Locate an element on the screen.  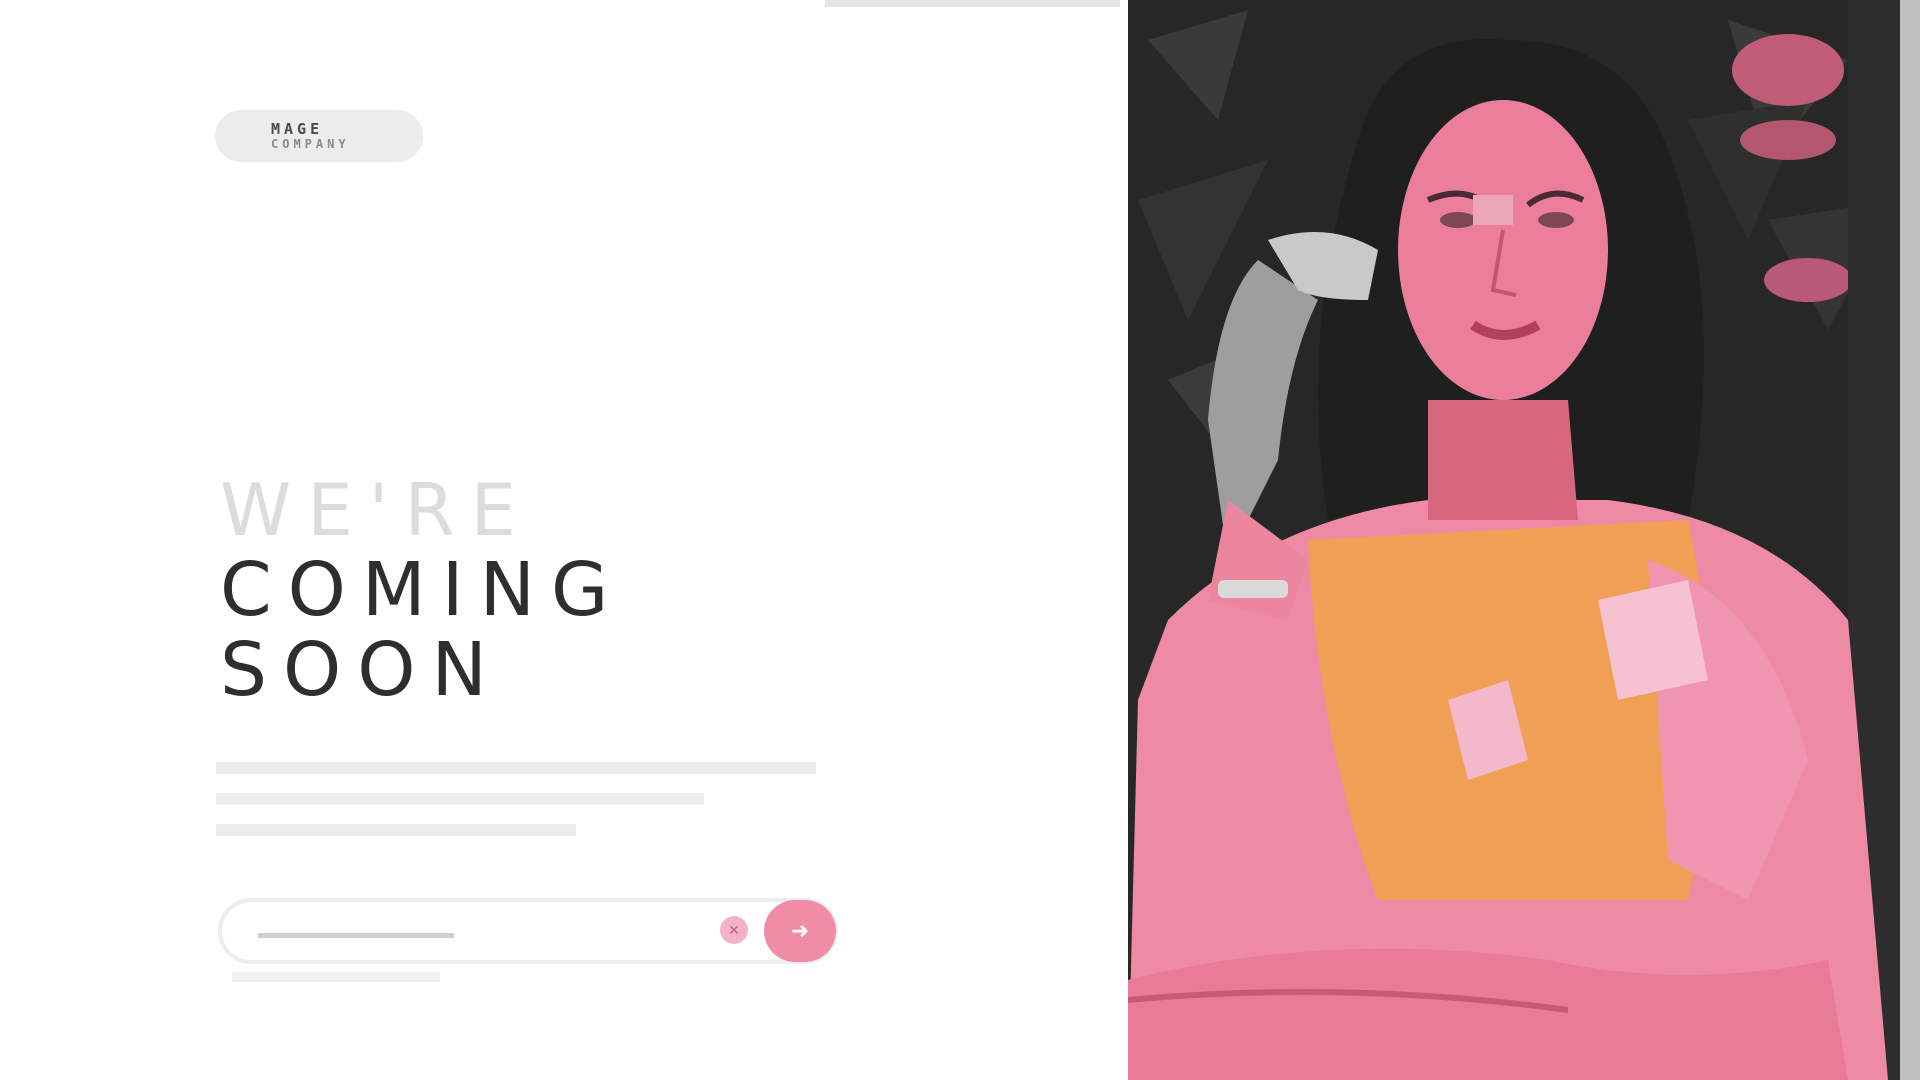
headline-line-coming: COMING is located at coordinates (422, 590).